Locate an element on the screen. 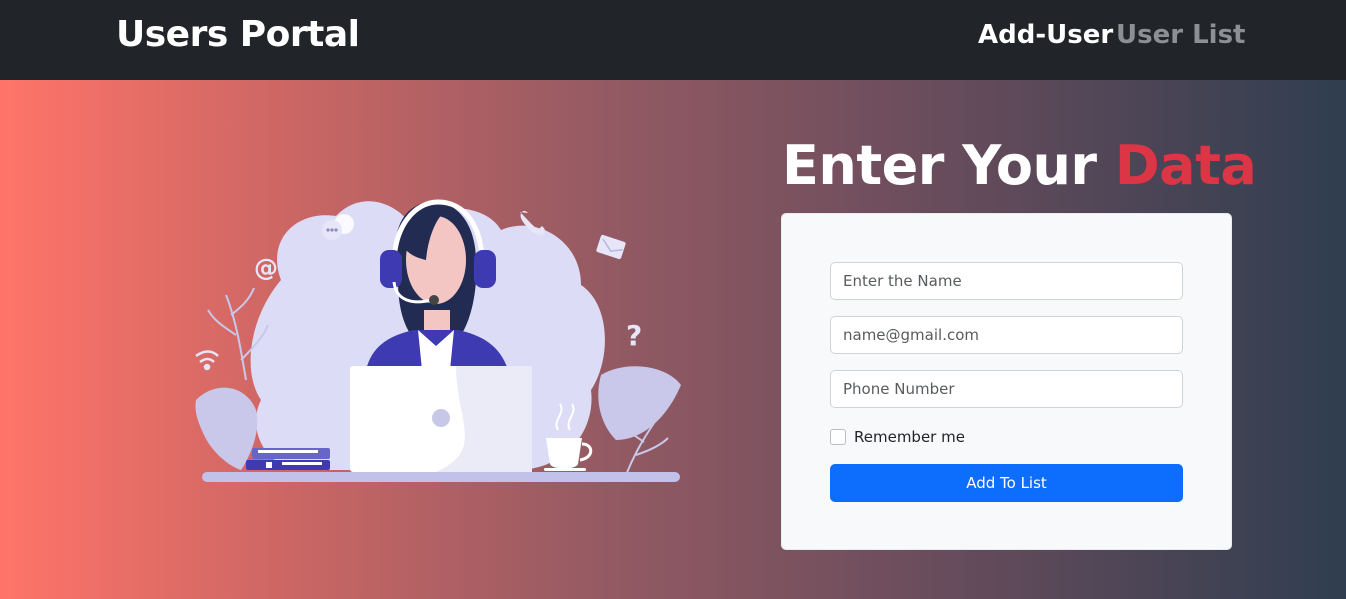 The width and height of the screenshot is (1346, 599). page-heading: Enter Your Data is located at coordinates (1019, 165).